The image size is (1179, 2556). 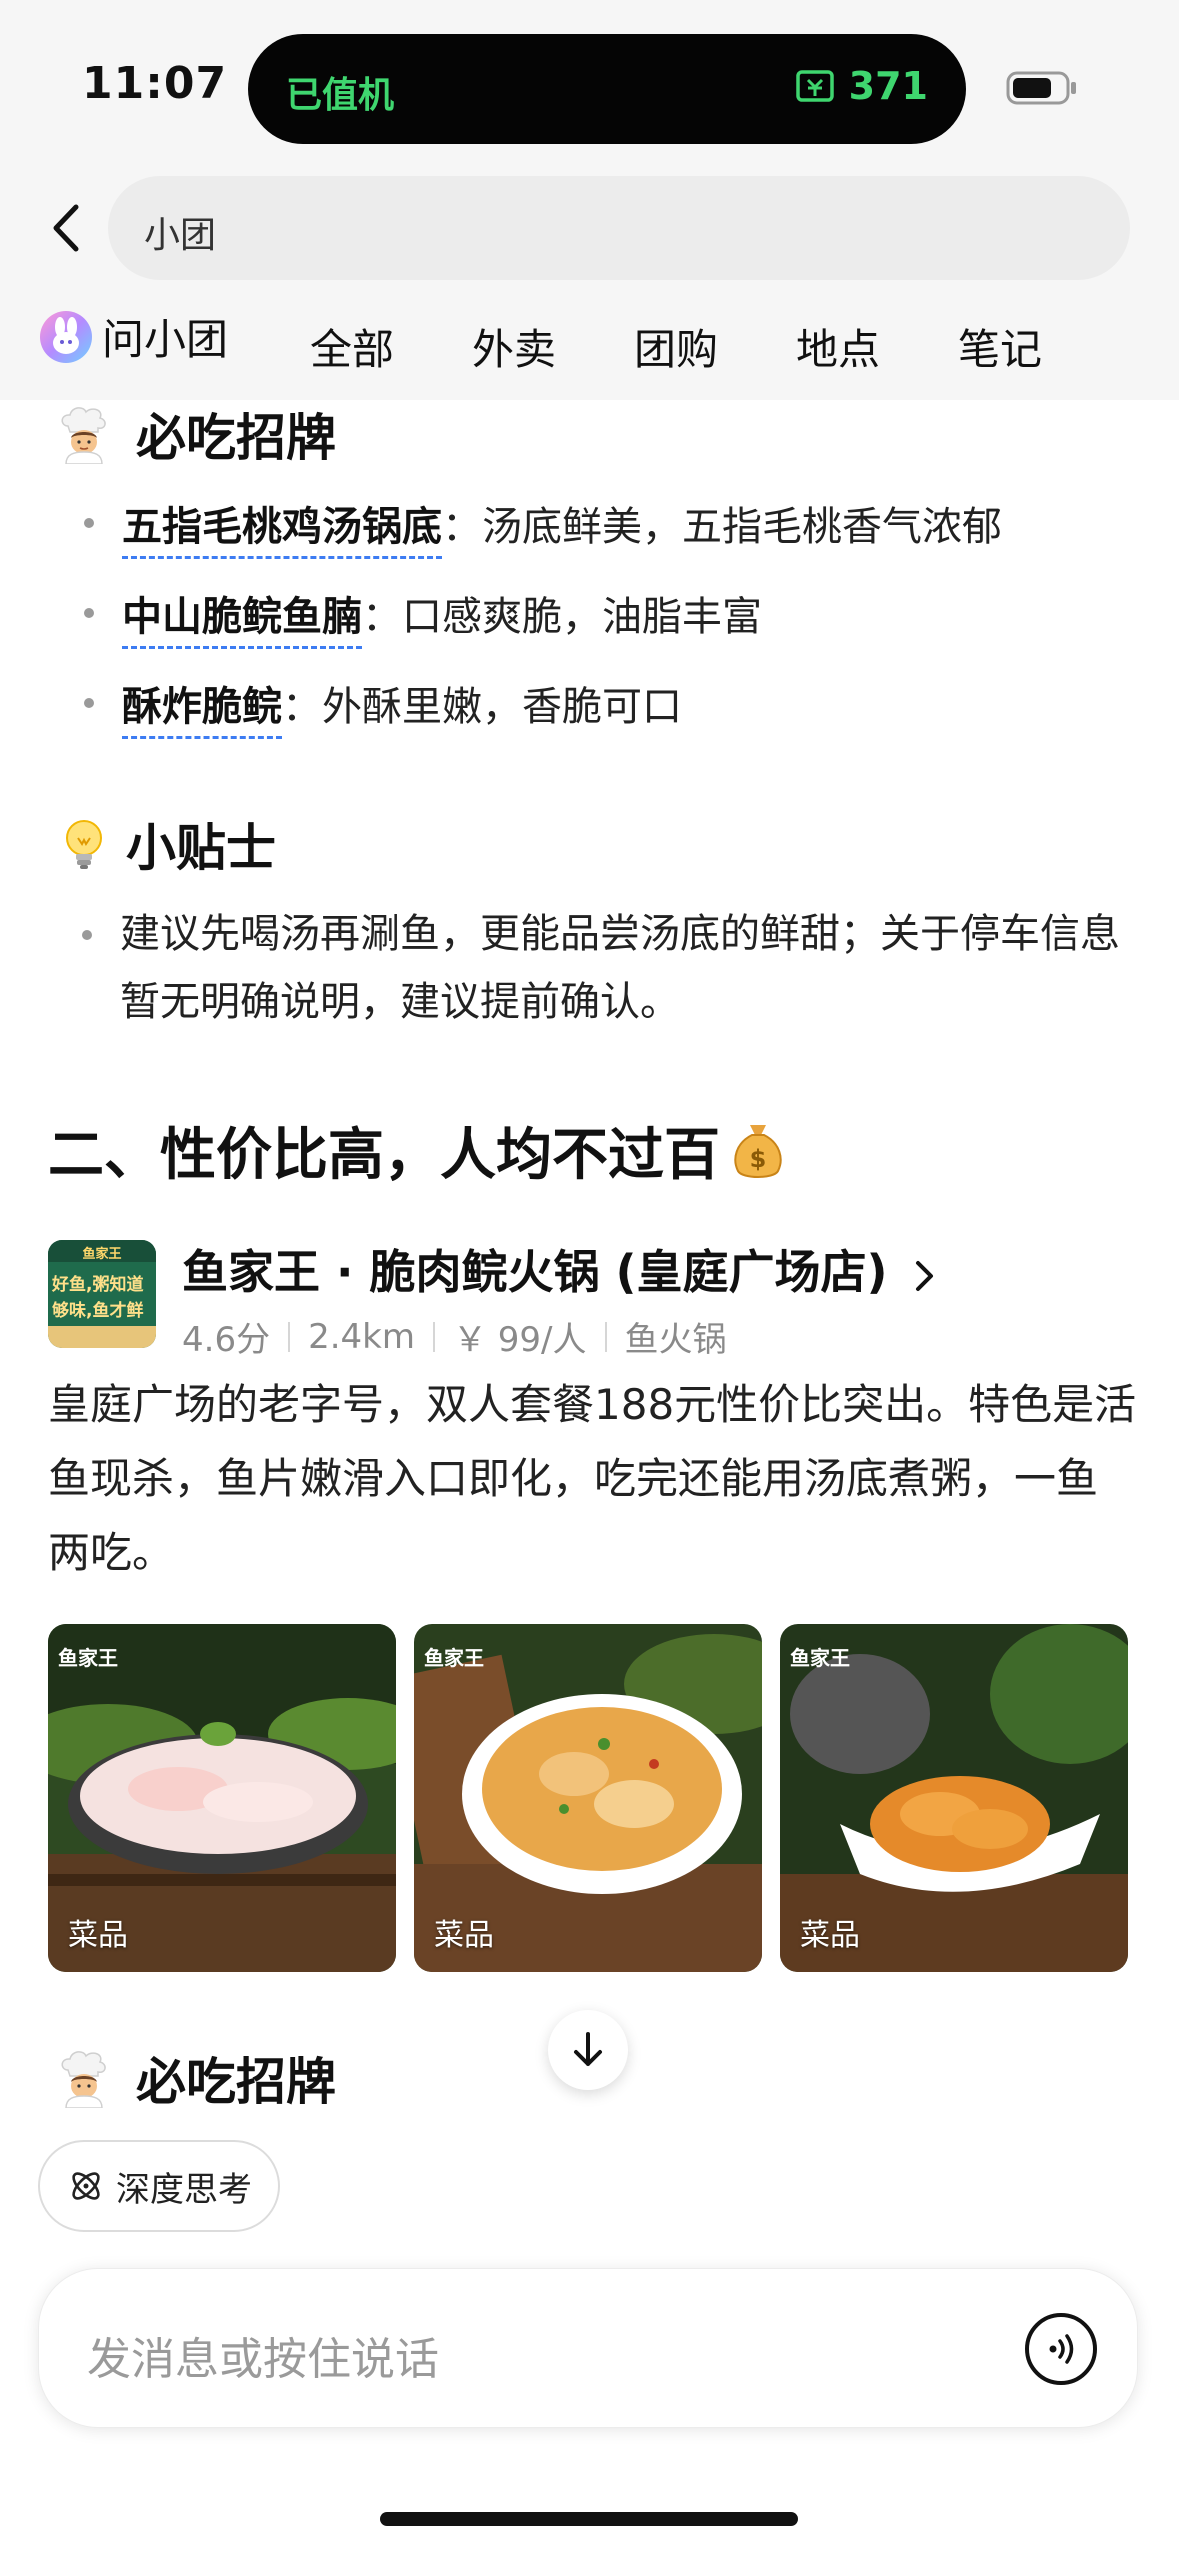 I want to click on shop-rating: 4.6分, so click(x=226, y=1340).